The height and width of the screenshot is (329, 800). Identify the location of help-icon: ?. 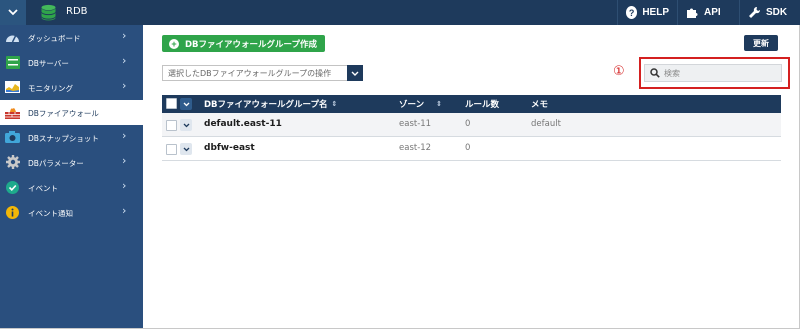
(632, 12).